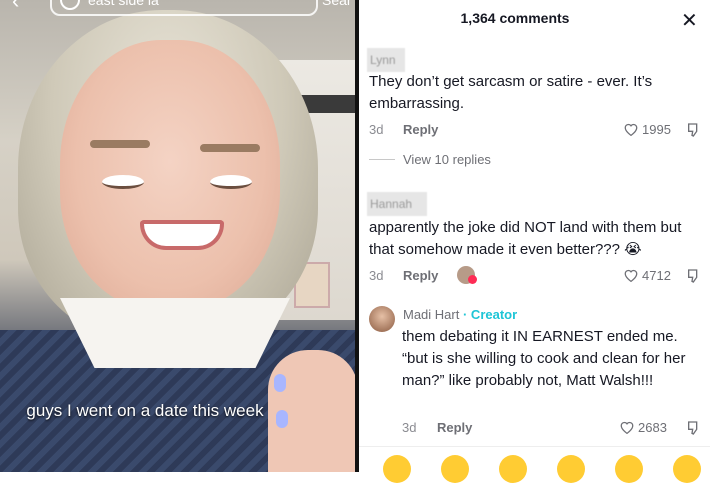 The height and width of the screenshot is (483, 710). Describe the element at coordinates (120, 144) in the screenshot. I see `eyebrow-left` at that location.